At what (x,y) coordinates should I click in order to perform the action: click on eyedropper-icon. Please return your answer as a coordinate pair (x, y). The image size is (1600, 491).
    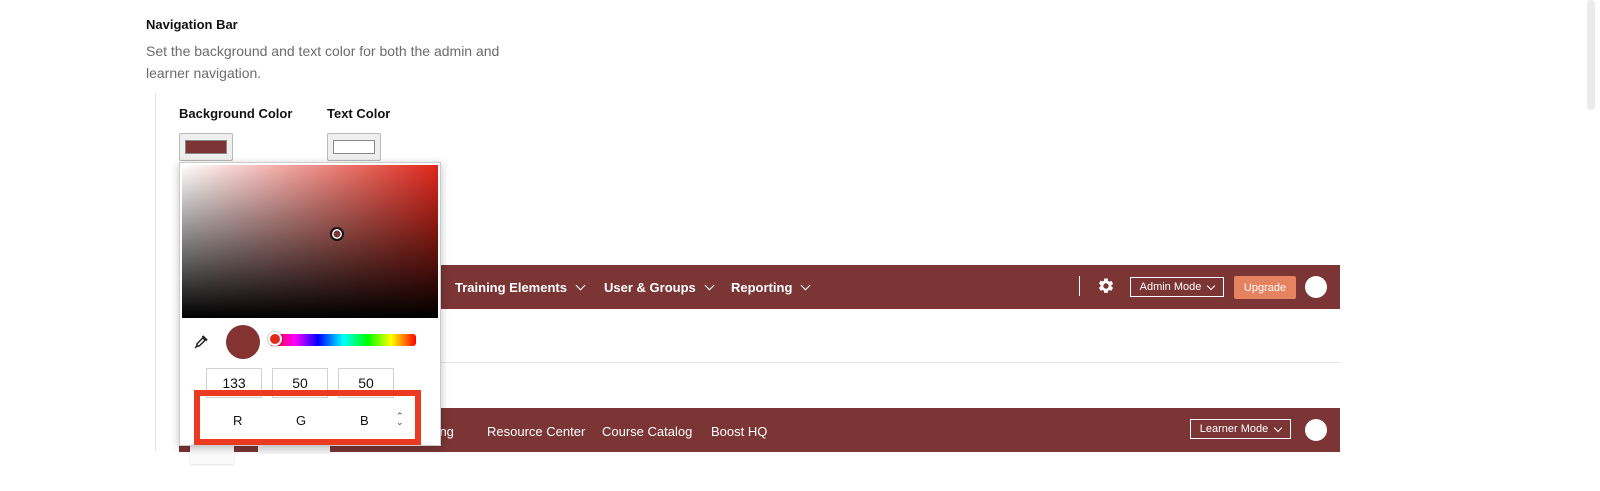
    Looking at the image, I should click on (201, 342).